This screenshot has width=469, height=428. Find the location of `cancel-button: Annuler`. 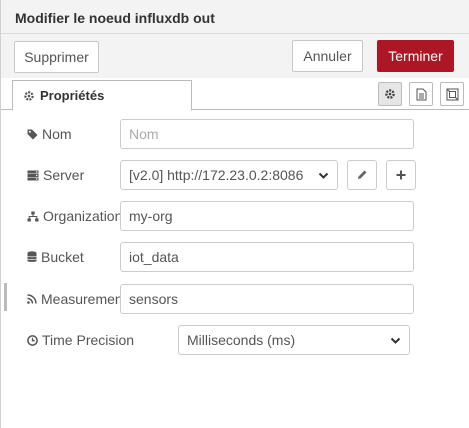

cancel-button: Annuler is located at coordinates (327, 56).